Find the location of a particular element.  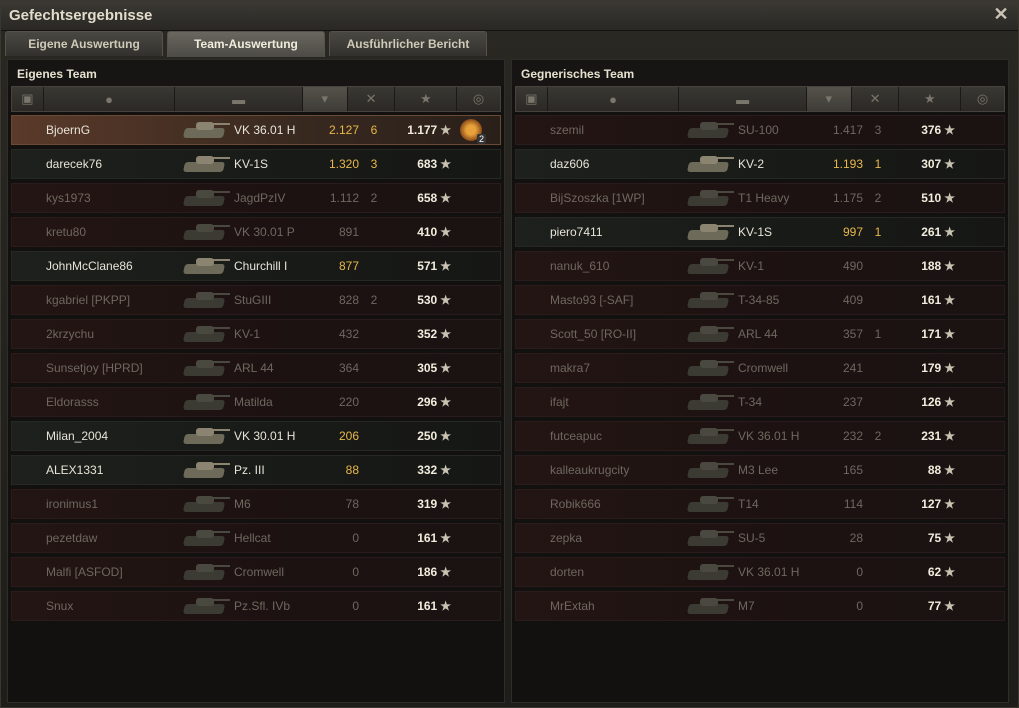

tank-name: ARL 44 is located at coordinates (758, 334).